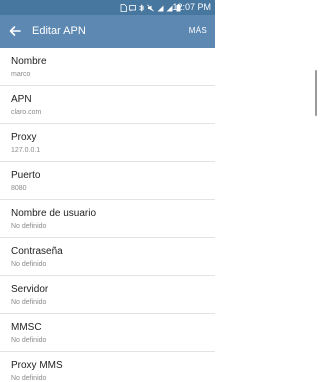 Image resolution: width=320 pixels, height=382 pixels. Describe the element at coordinates (21, 74) in the screenshot. I see `setting-value: marco` at that location.